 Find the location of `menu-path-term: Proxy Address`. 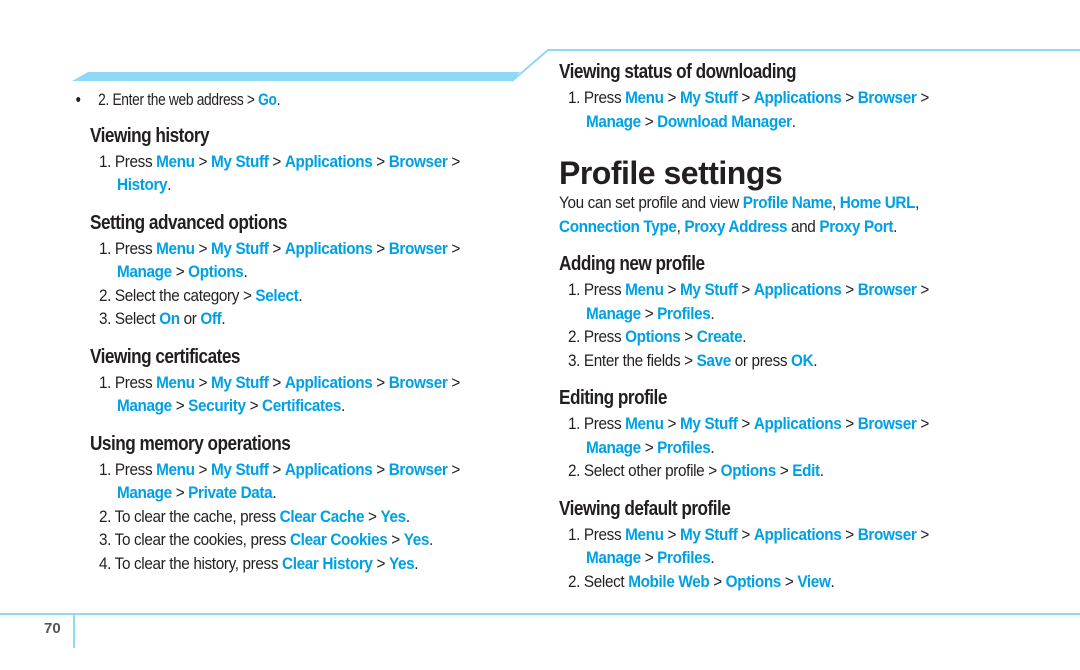

menu-path-term: Proxy Address is located at coordinates (736, 226).